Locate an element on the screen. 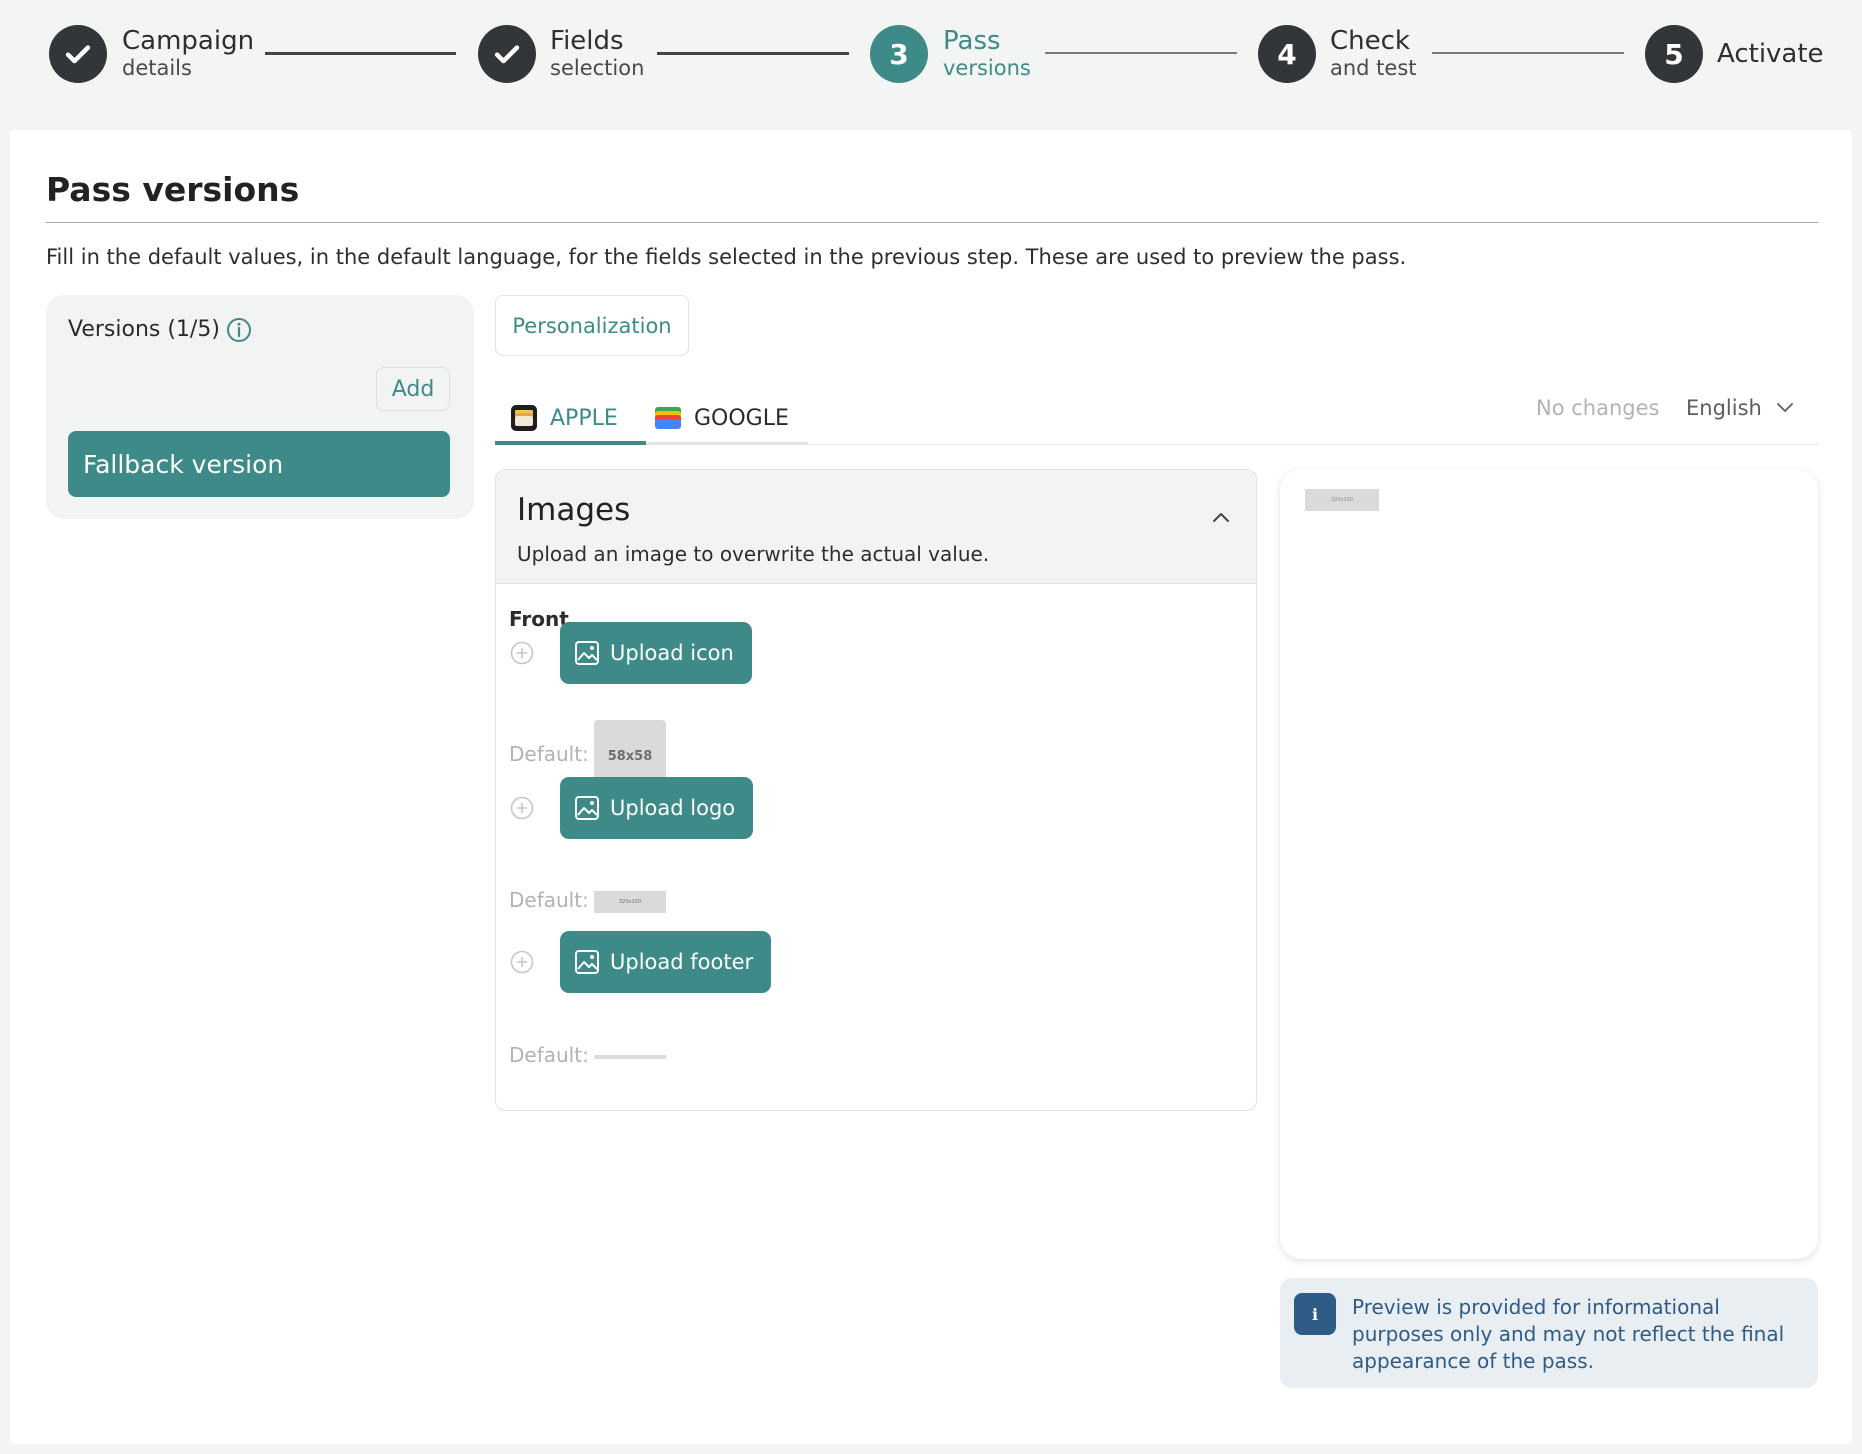 Image resolution: width=1862 pixels, height=1454 pixels. tab-indicator is located at coordinates (727, 443).